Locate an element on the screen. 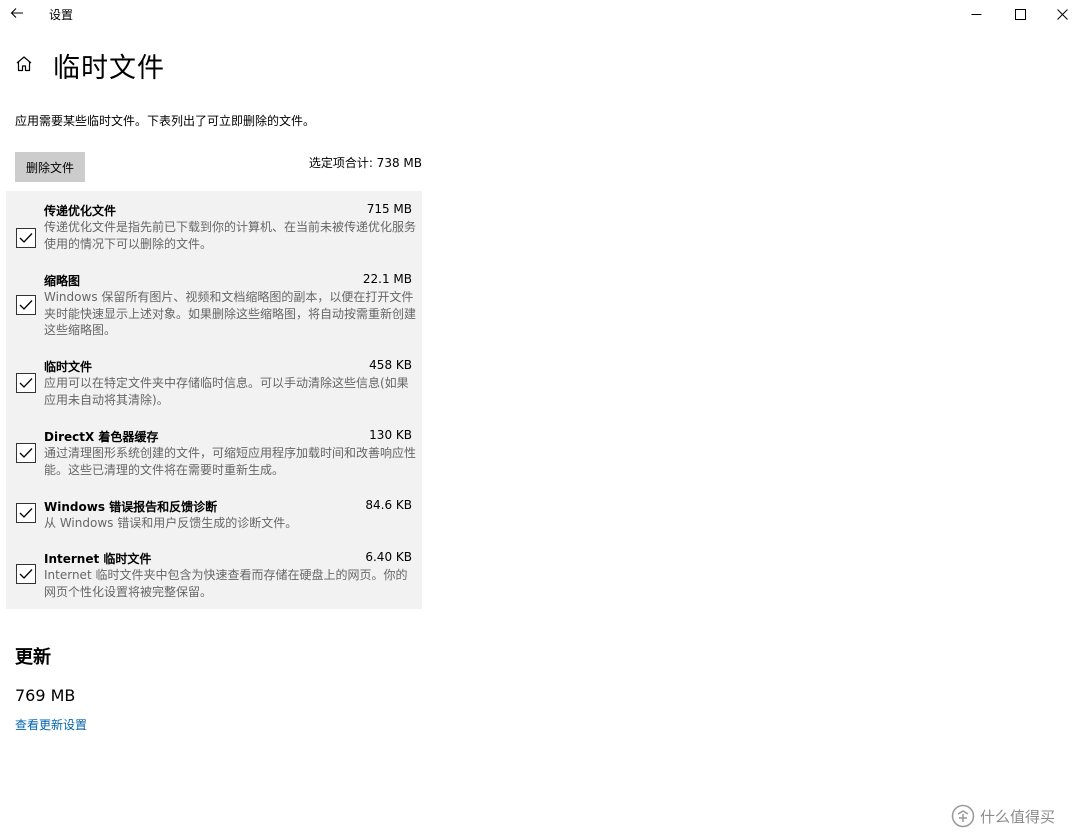  checkbox-internet-temporary-files is located at coordinates (26, 574).